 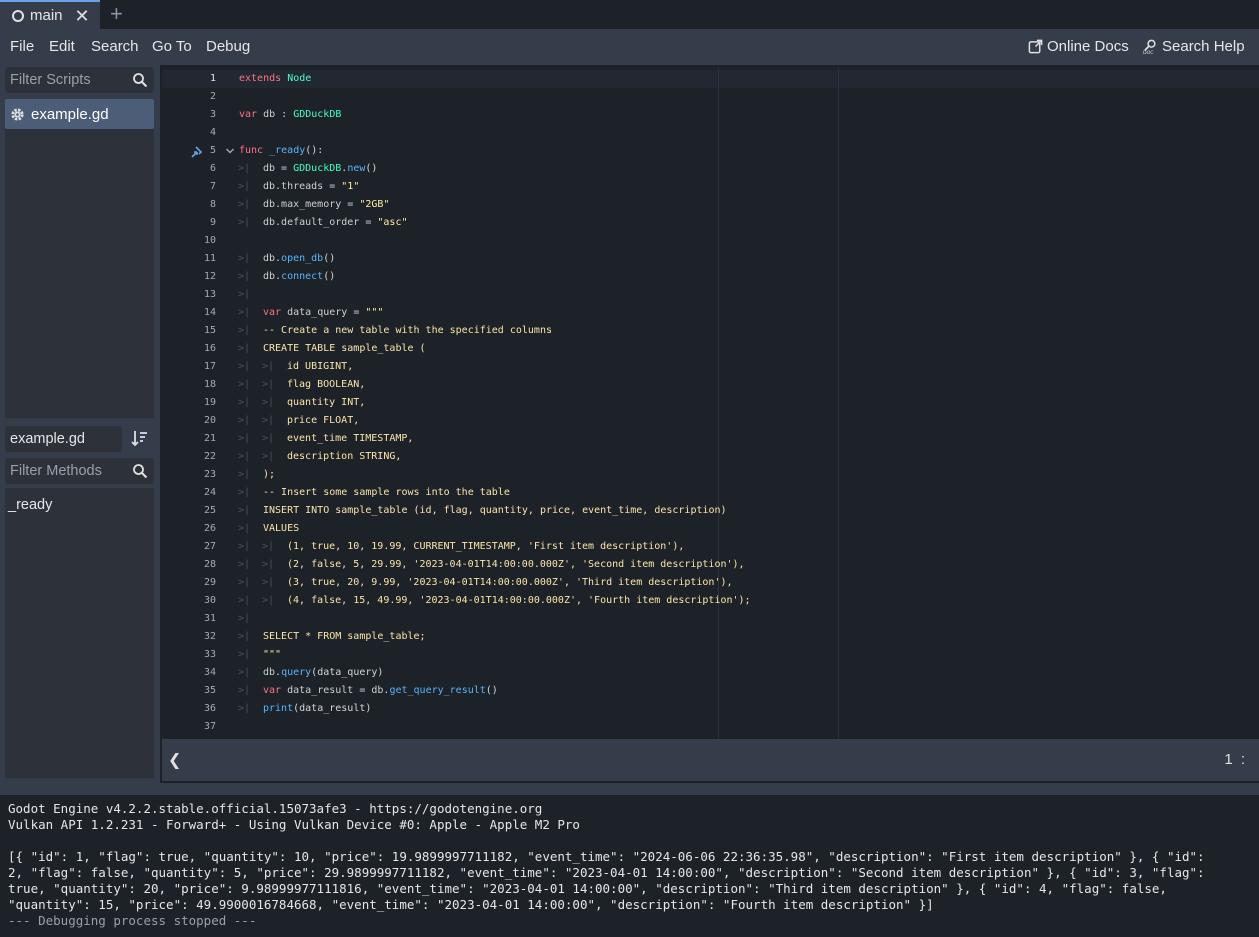 I want to click on panel-divider, so click(x=629, y=789).